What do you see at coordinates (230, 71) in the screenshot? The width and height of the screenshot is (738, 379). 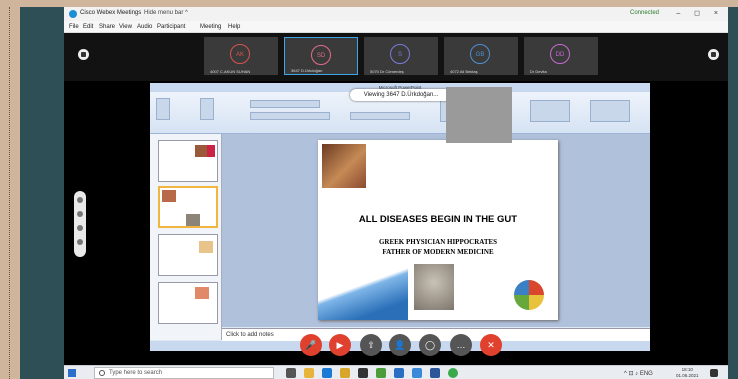 I see `participant-name: 4007 C.AKUN SUHAN` at bounding box center [230, 71].